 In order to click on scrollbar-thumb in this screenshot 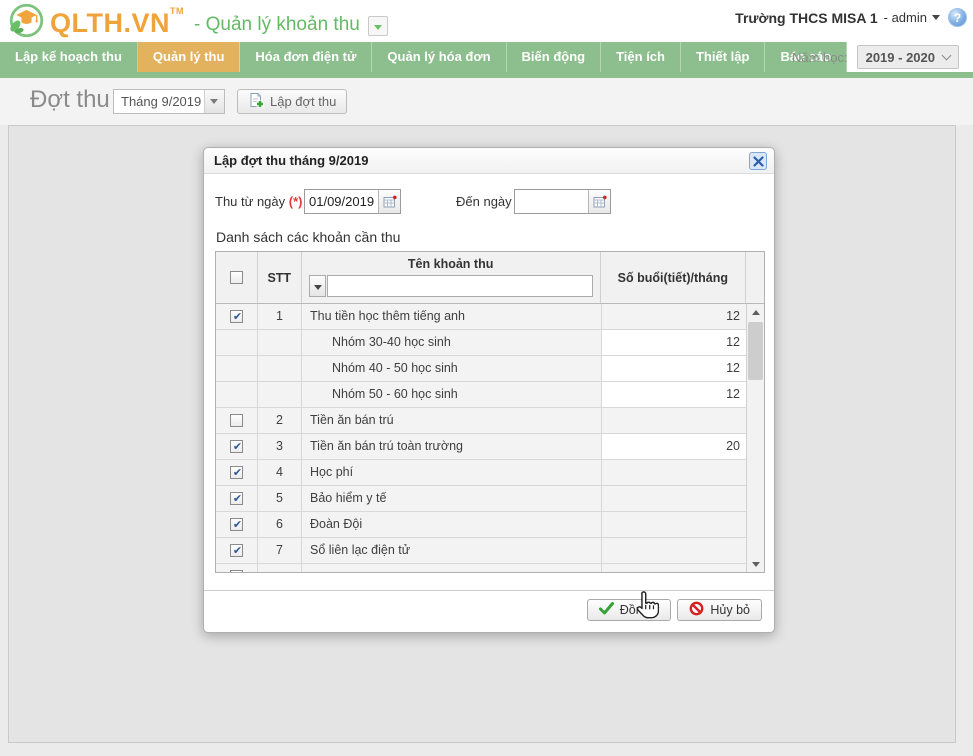, I will do `click(755, 351)`.